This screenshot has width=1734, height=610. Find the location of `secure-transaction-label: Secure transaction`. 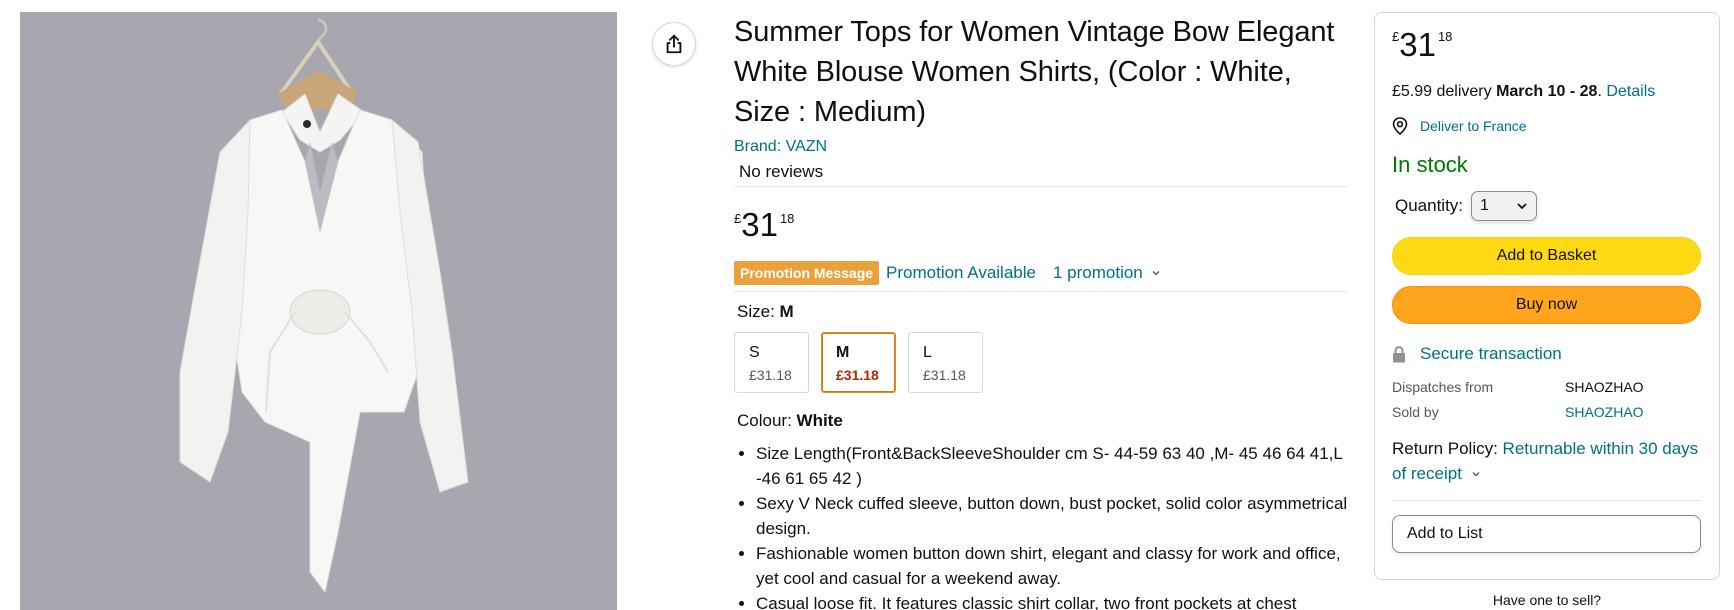

secure-transaction-label: Secure transaction is located at coordinates (1491, 353).